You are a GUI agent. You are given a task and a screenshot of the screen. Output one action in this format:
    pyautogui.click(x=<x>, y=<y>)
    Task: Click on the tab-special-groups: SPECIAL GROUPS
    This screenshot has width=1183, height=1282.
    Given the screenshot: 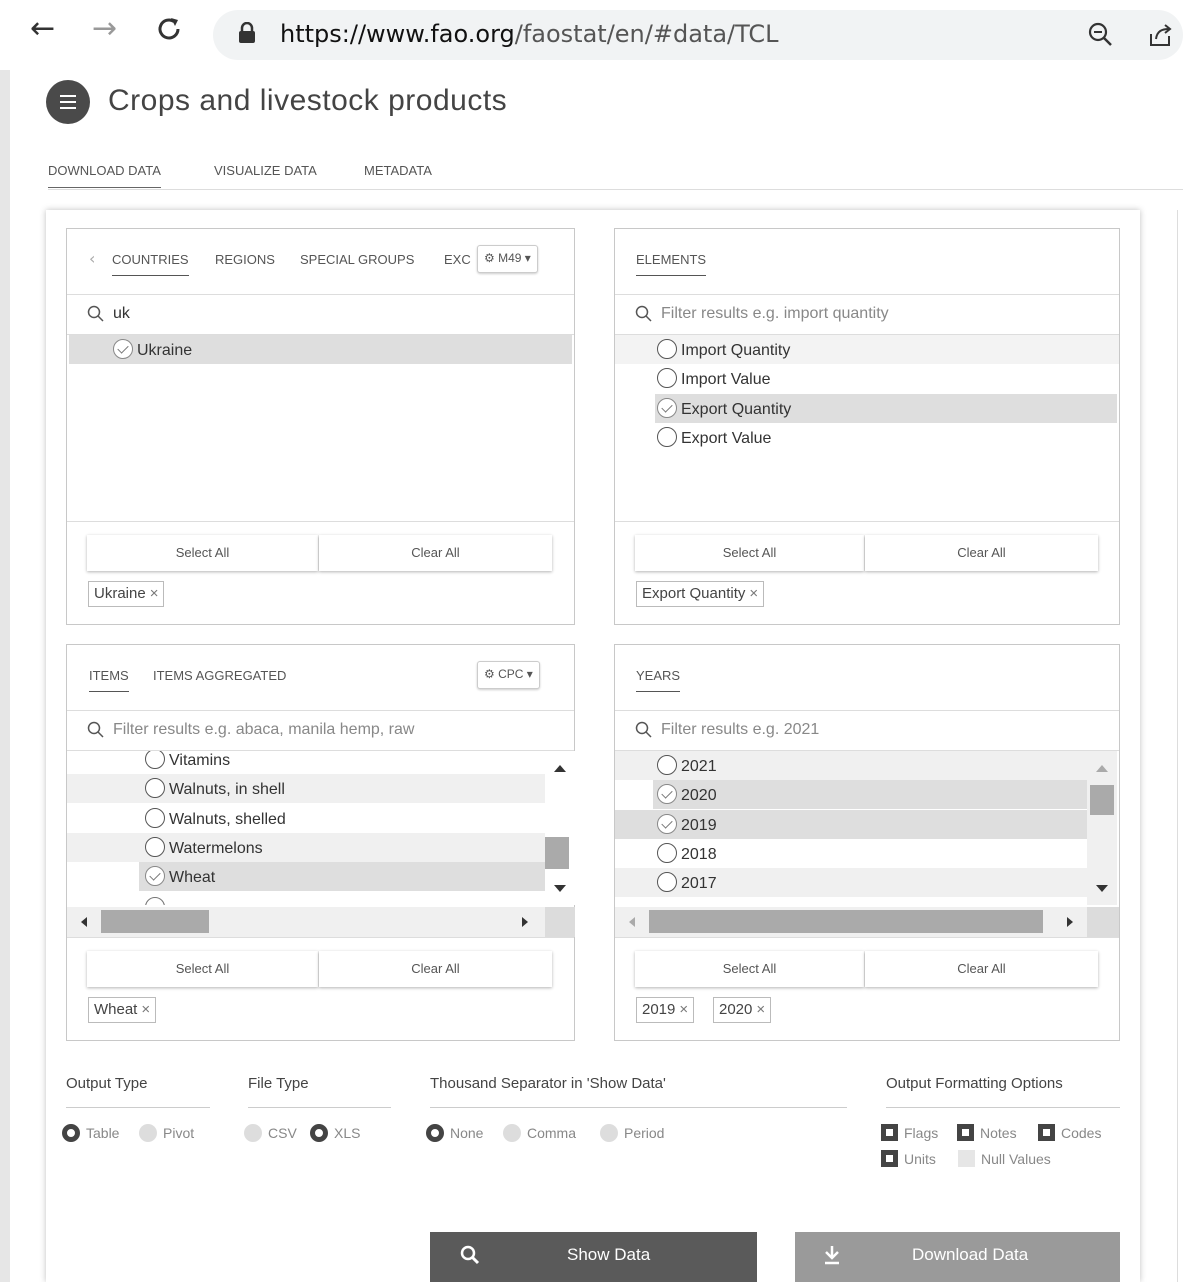 What is the action you would take?
    pyautogui.click(x=357, y=259)
    